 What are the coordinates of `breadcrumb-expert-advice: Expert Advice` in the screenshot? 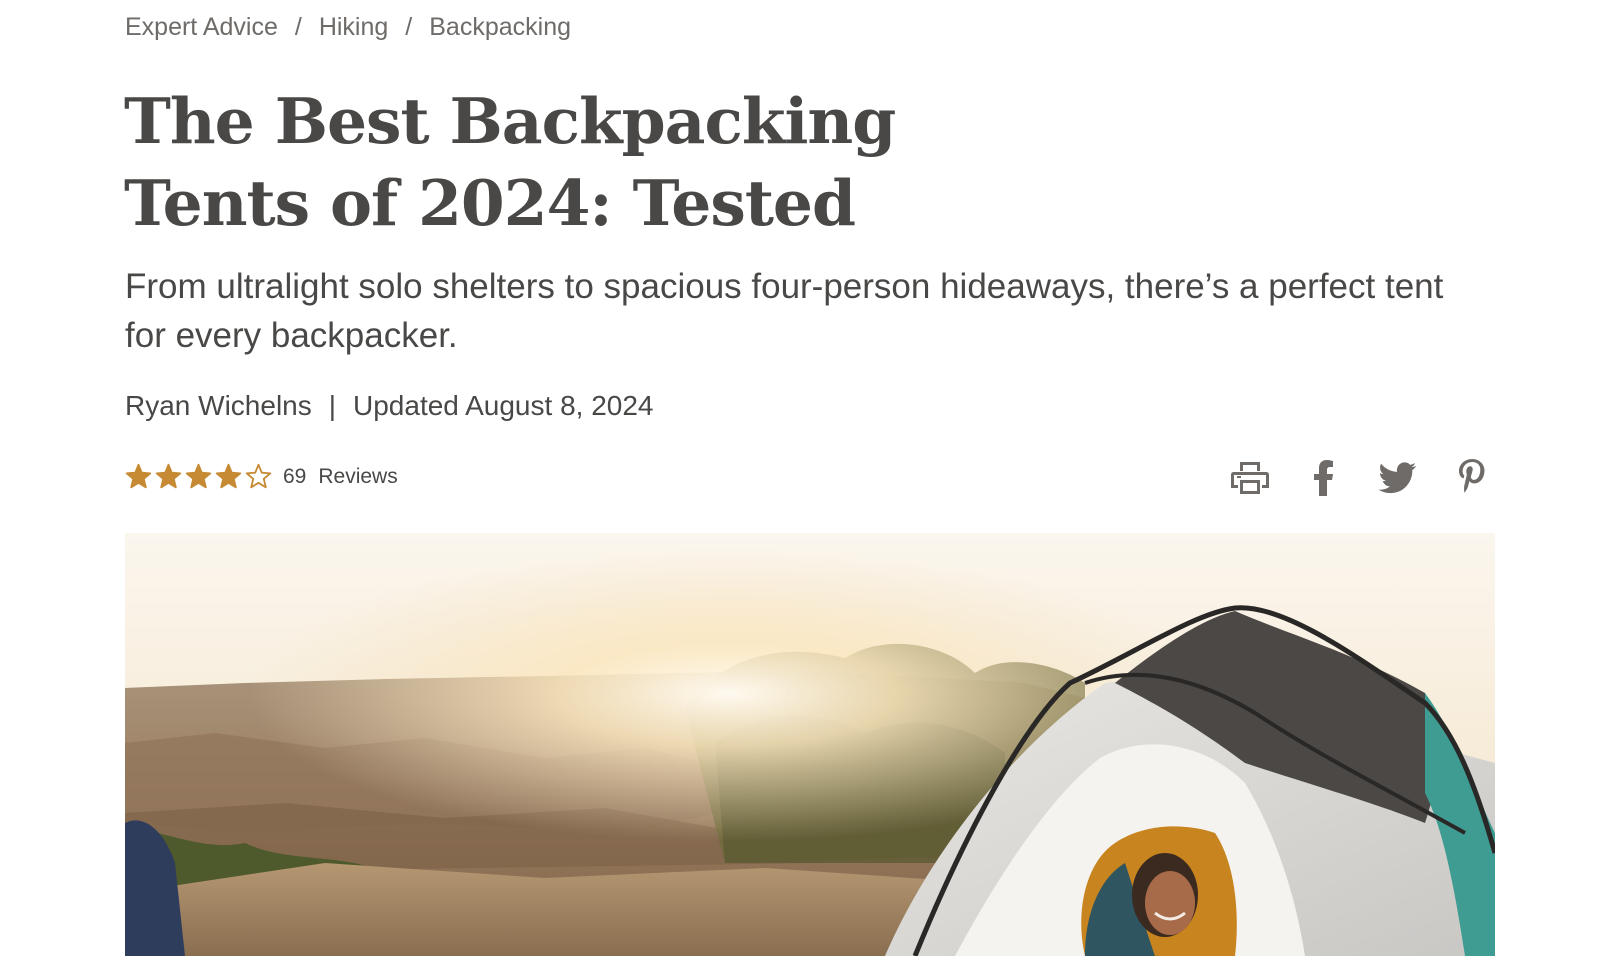 It's located at (201, 27).